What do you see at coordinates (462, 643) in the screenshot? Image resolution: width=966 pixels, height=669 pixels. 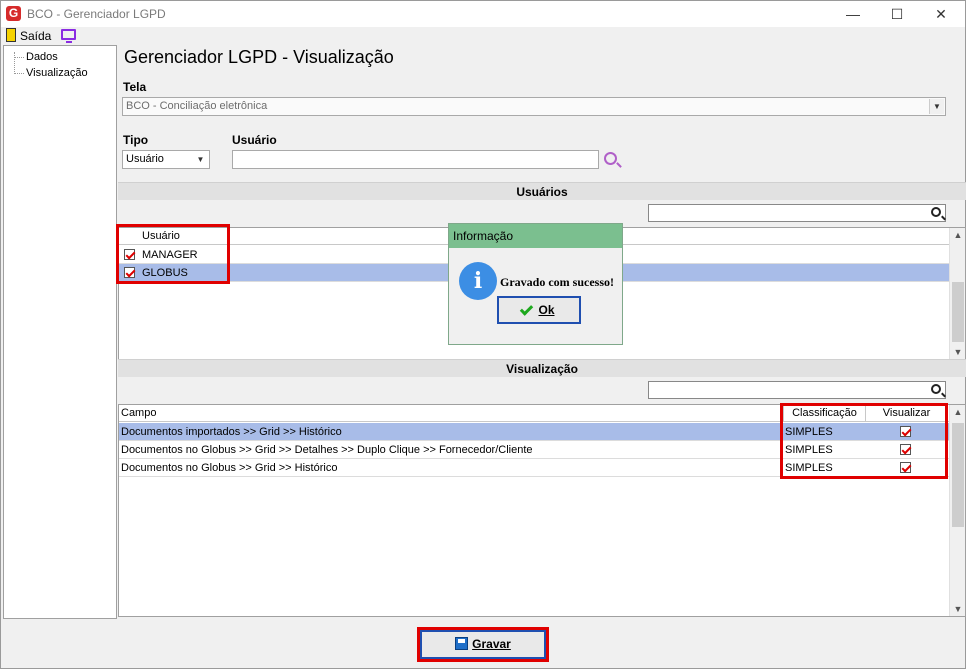 I see `save-disk-icon` at bounding box center [462, 643].